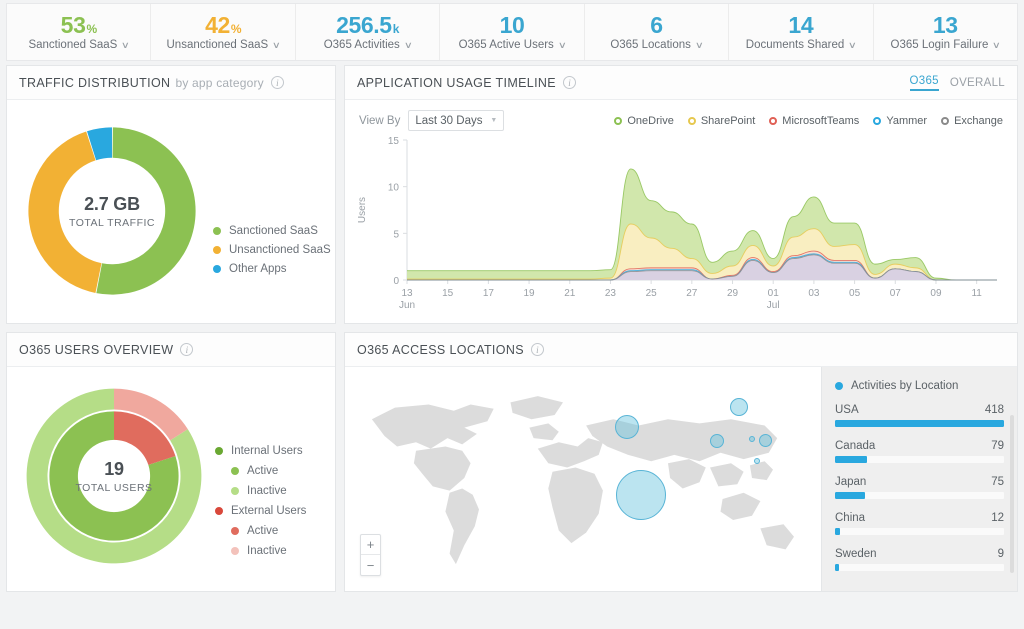  Describe the element at coordinates (907, 120) in the screenshot. I see `legend-label: Yammer` at that location.